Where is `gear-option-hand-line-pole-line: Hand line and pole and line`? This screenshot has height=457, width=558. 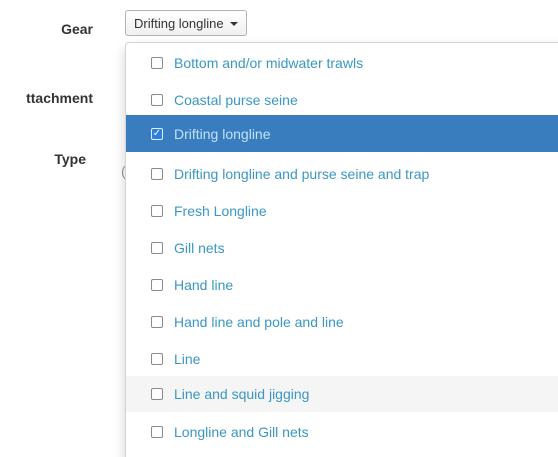
gear-option-hand-line-pole-line: Hand line and pole and line is located at coordinates (342, 322).